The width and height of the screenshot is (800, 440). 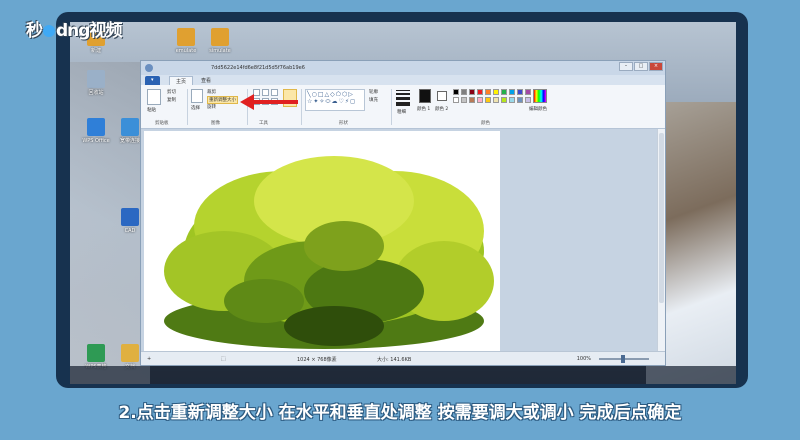 What do you see at coordinates (49, 31) in the screenshot?
I see `watermark-o-icon` at bounding box center [49, 31].